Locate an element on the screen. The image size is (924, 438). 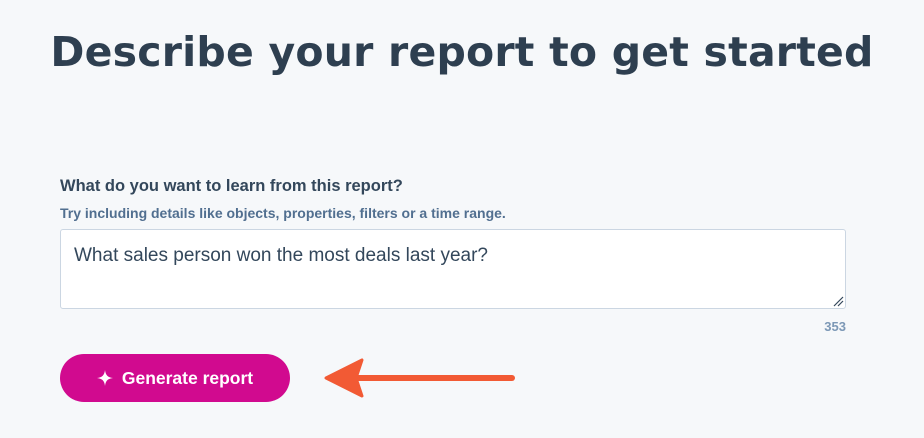
generate-report-button: Generate report is located at coordinates (175, 378).